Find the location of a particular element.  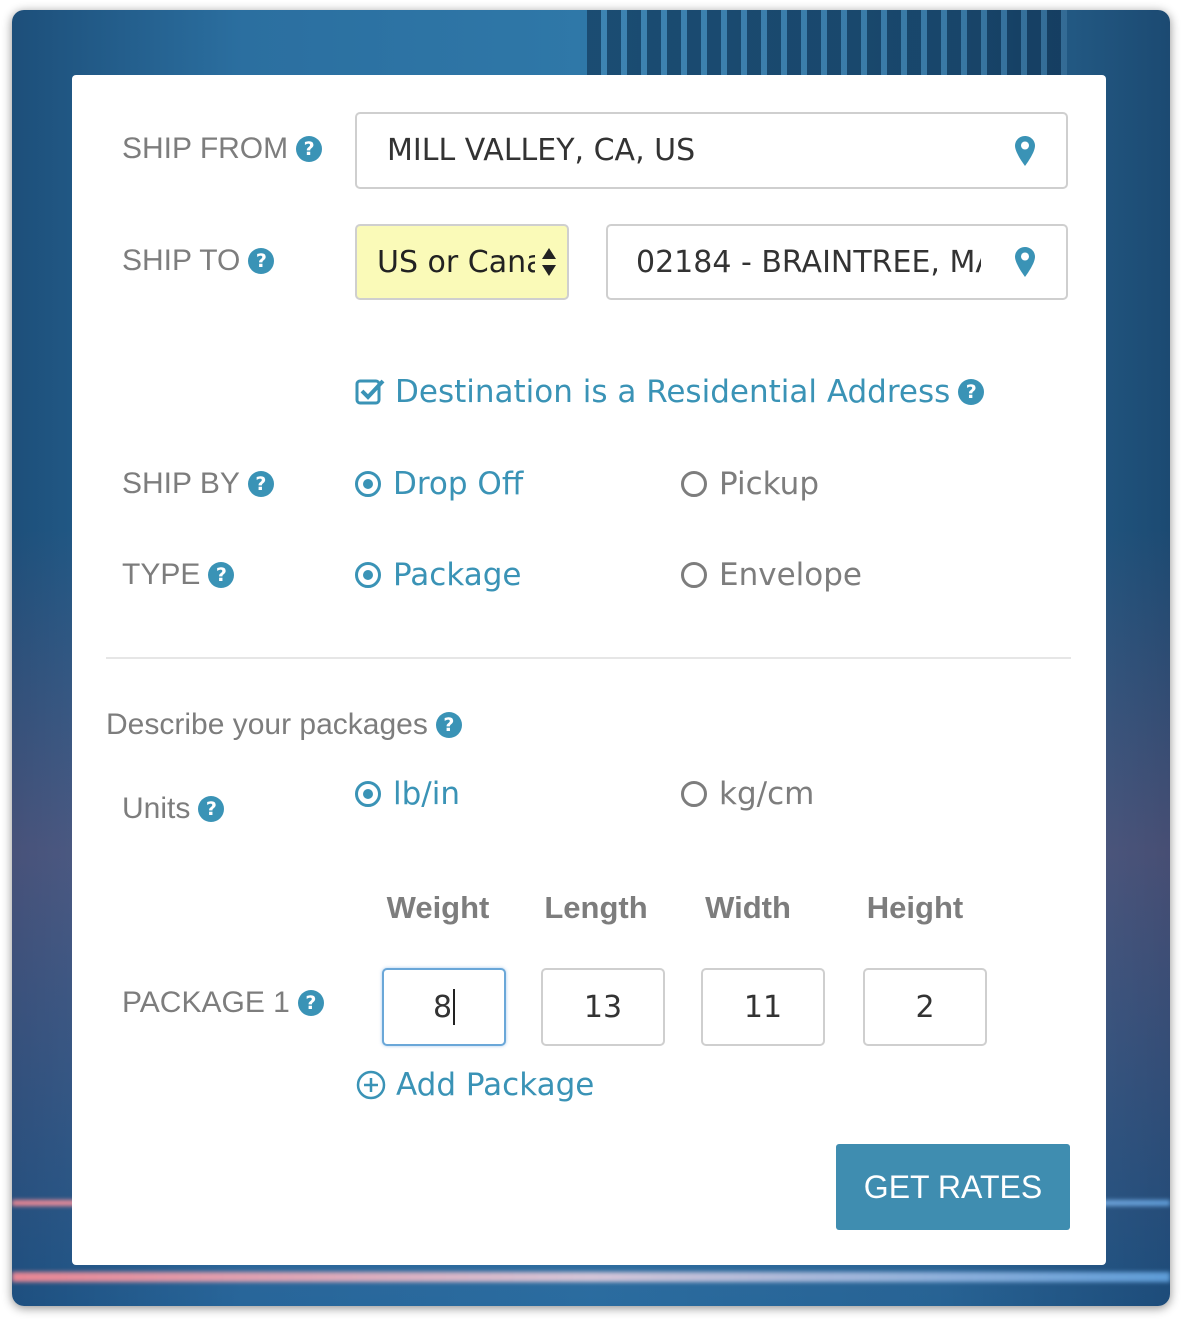

width-input: 11 is located at coordinates (763, 1007).